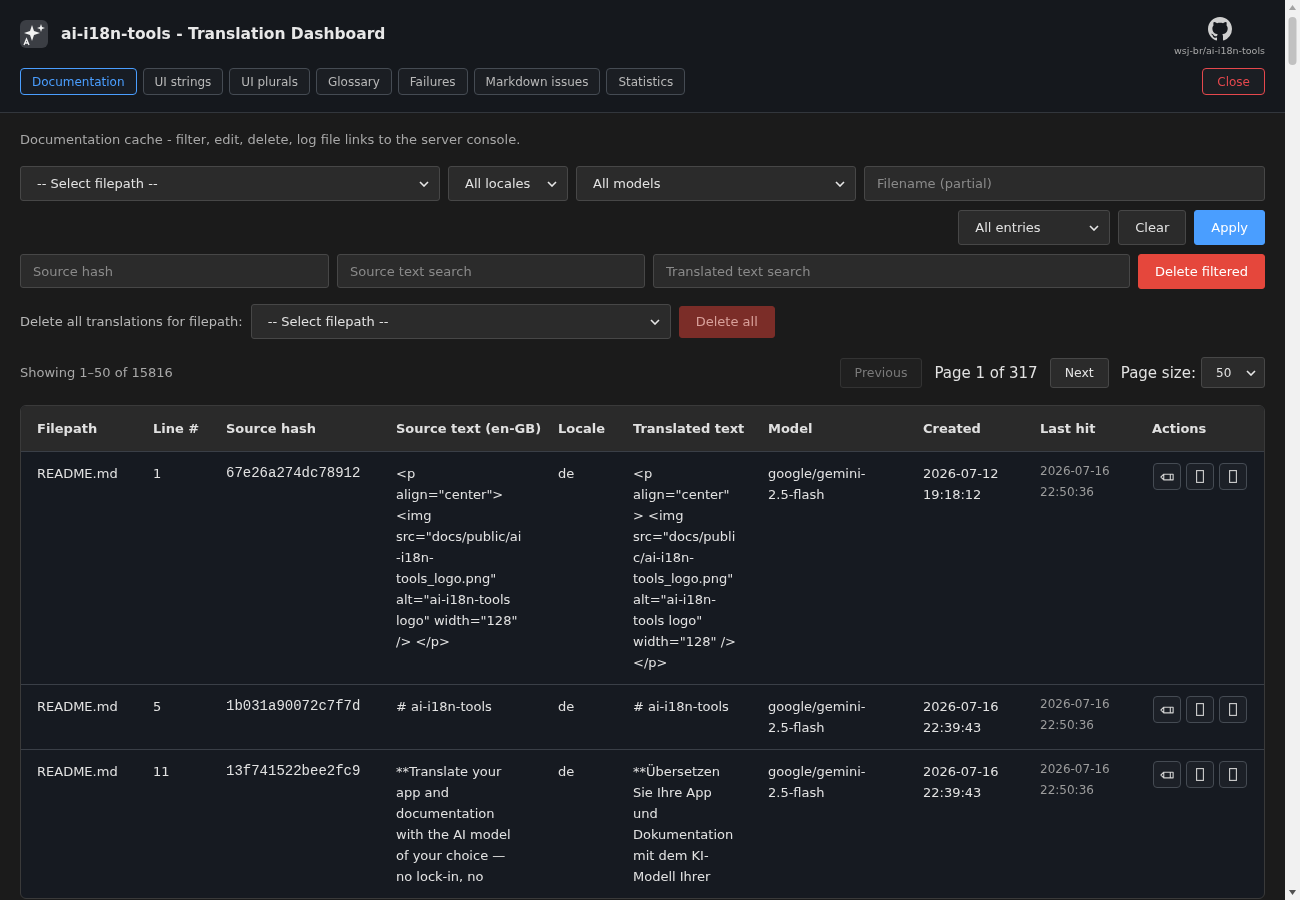 This screenshot has height=900, width=1300. What do you see at coordinates (459, 557) in the screenshot?
I see `source-text-cell: <p align="center"> <img src="docs/public/ai-i18n-tools_logo.png" alt="ai-i18n-tools logo" width="128" /> </p>` at bounding box center [459, 557].